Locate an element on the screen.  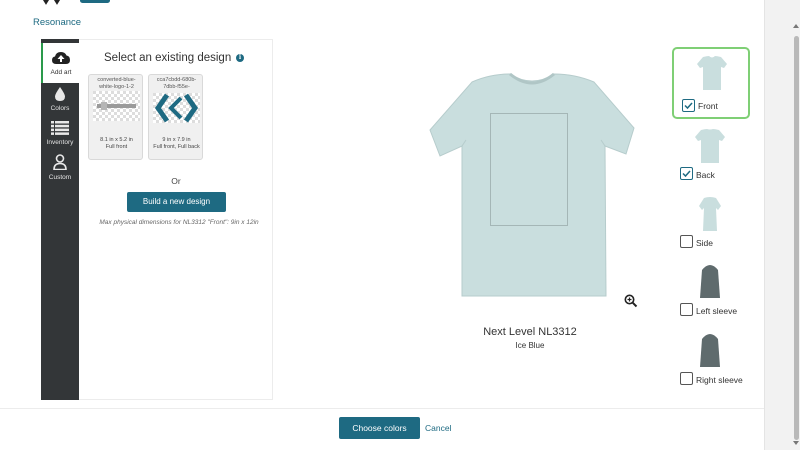
scroll-up-arrow-icon is located at coordinates (796, 26).